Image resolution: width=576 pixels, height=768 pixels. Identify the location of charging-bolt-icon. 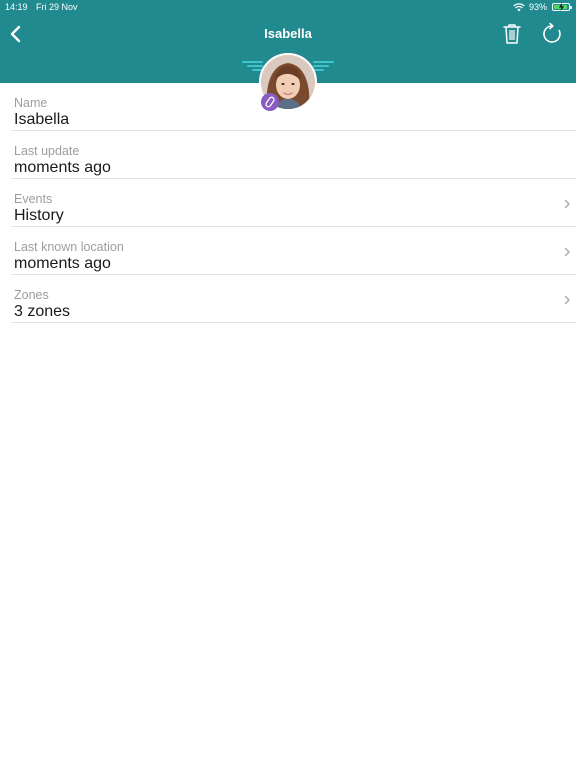
(561, 7).